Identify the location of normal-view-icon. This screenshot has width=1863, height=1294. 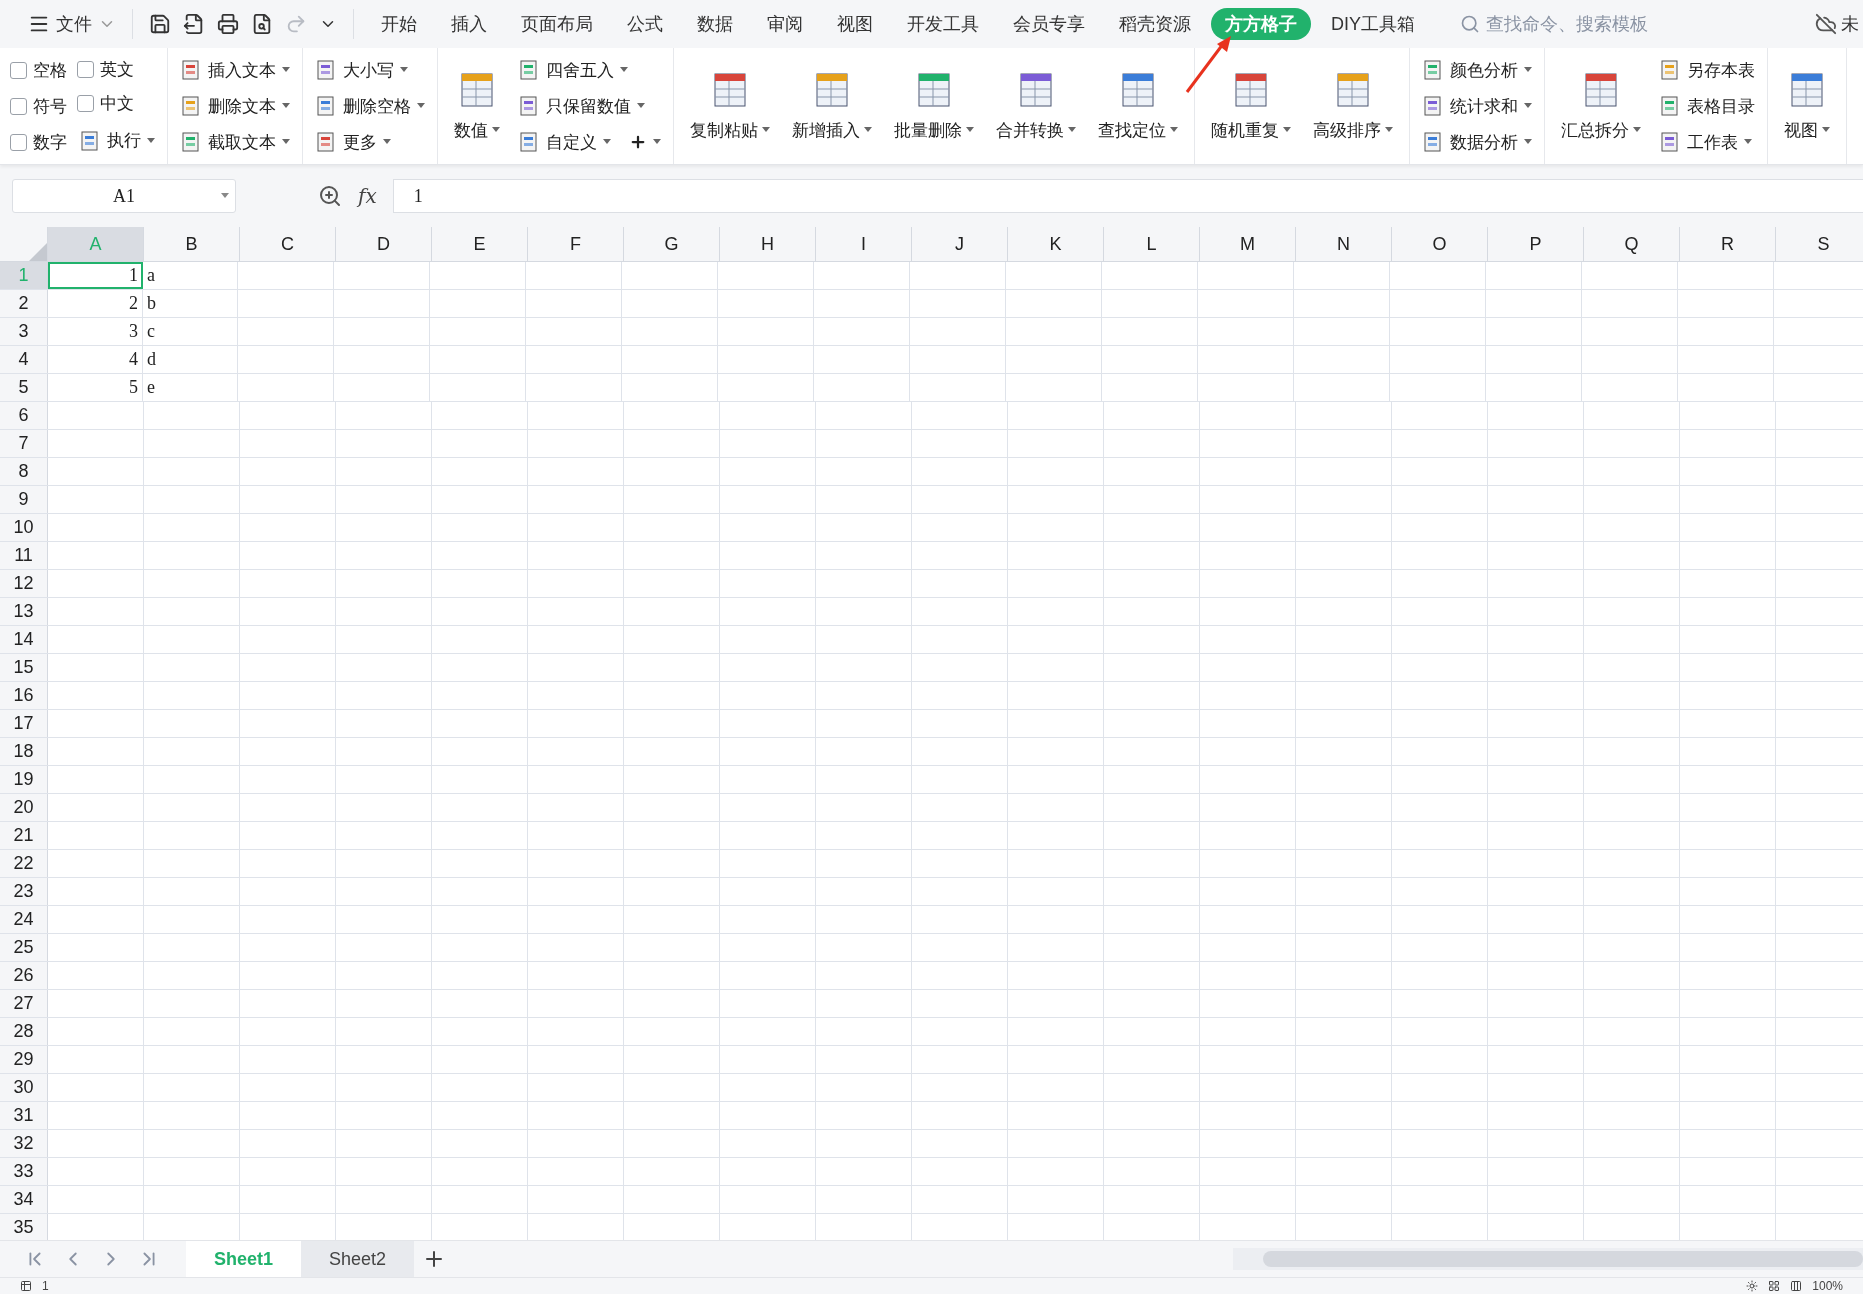
(1774, 1286).